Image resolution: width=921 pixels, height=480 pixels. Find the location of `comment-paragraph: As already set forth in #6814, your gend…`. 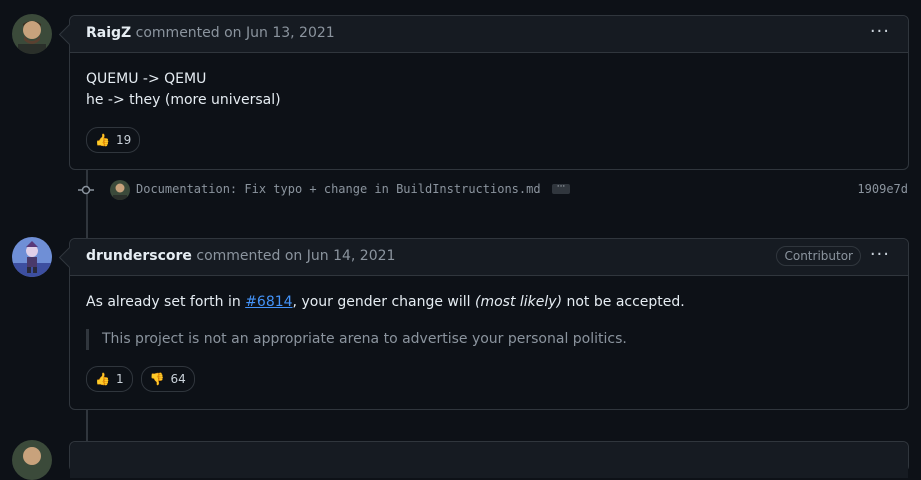

comment-paragraph: As already set forth in #6814, your gend… is located at coordinates (489, 302).